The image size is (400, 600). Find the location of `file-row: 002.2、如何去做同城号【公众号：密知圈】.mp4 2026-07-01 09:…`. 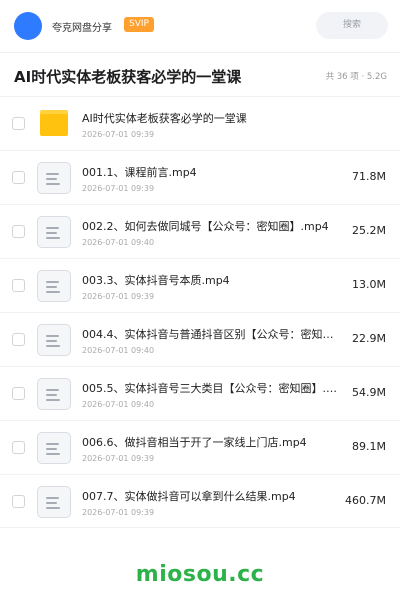

file-row: 002.2、如何去做同城号【公众号：密知圈】.mp4 2026-07-01 09:… is located at coordinates (200, 231).